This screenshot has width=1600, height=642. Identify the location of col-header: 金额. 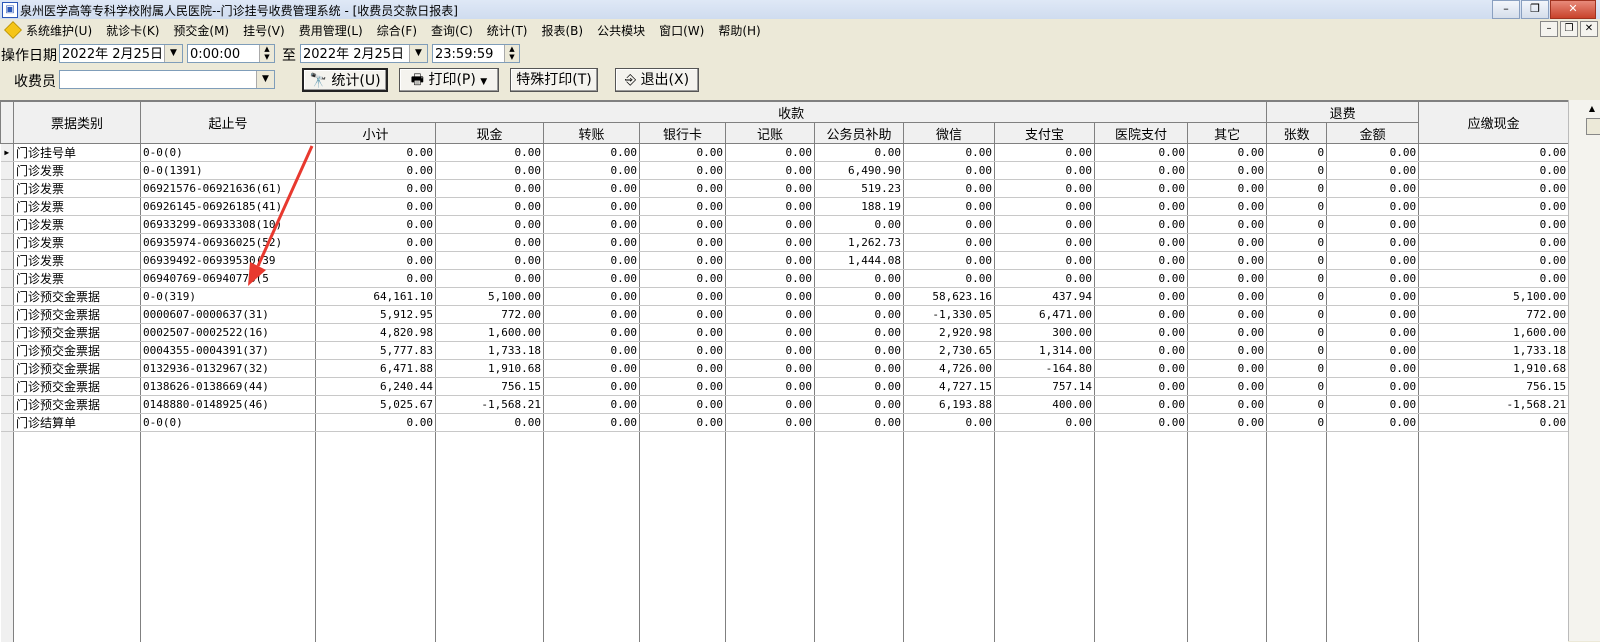
(1373, 133).